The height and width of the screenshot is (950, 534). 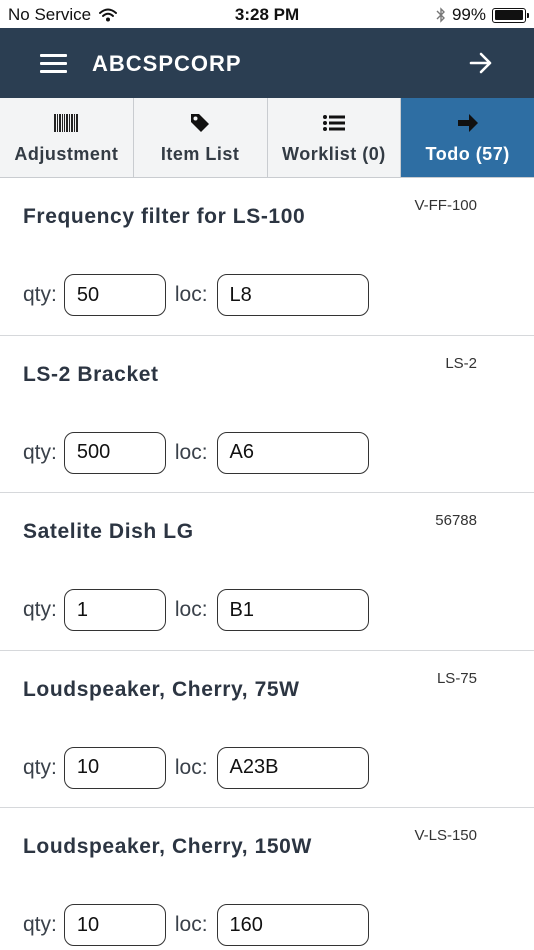 I want to click on loc-input: L8, so click(x=292, y=295).